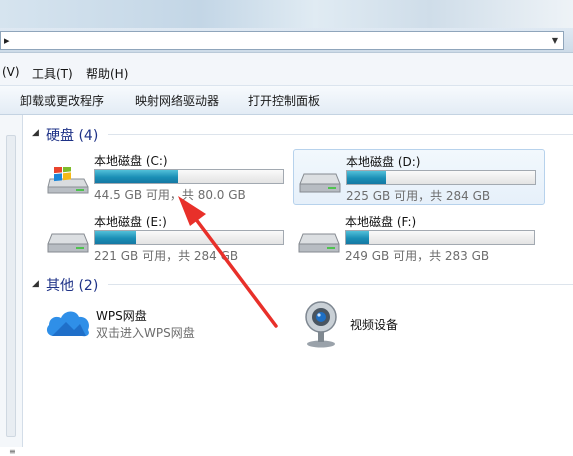  What do you see at coordinates (35, 133) in the screenshot?
I see `collapse-disks-icon: ◢` at bounding box center [35, 133].